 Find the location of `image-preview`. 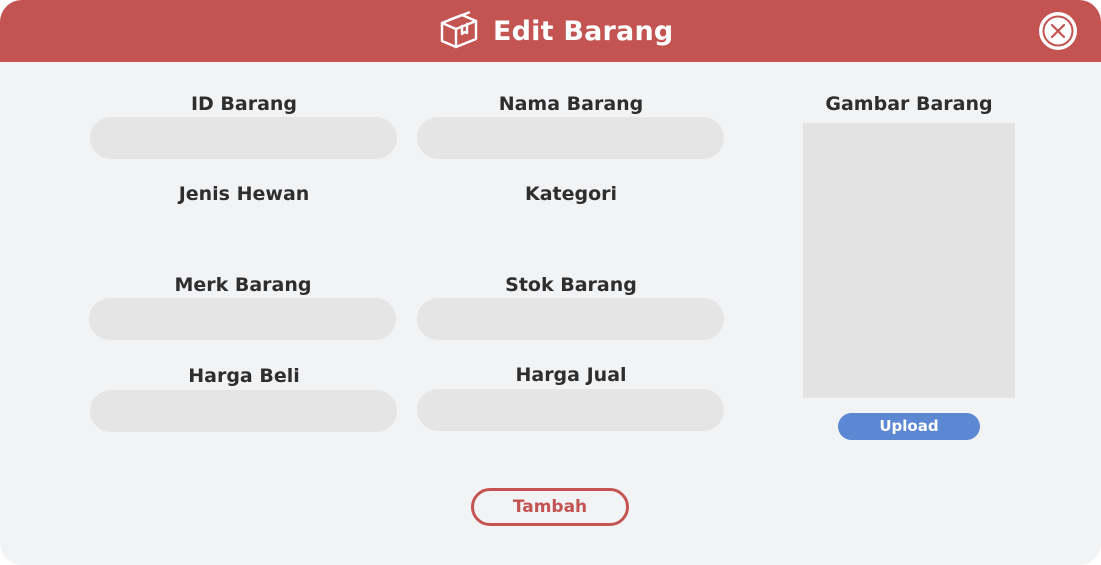

image-preview is located at coordinates (909, 260).